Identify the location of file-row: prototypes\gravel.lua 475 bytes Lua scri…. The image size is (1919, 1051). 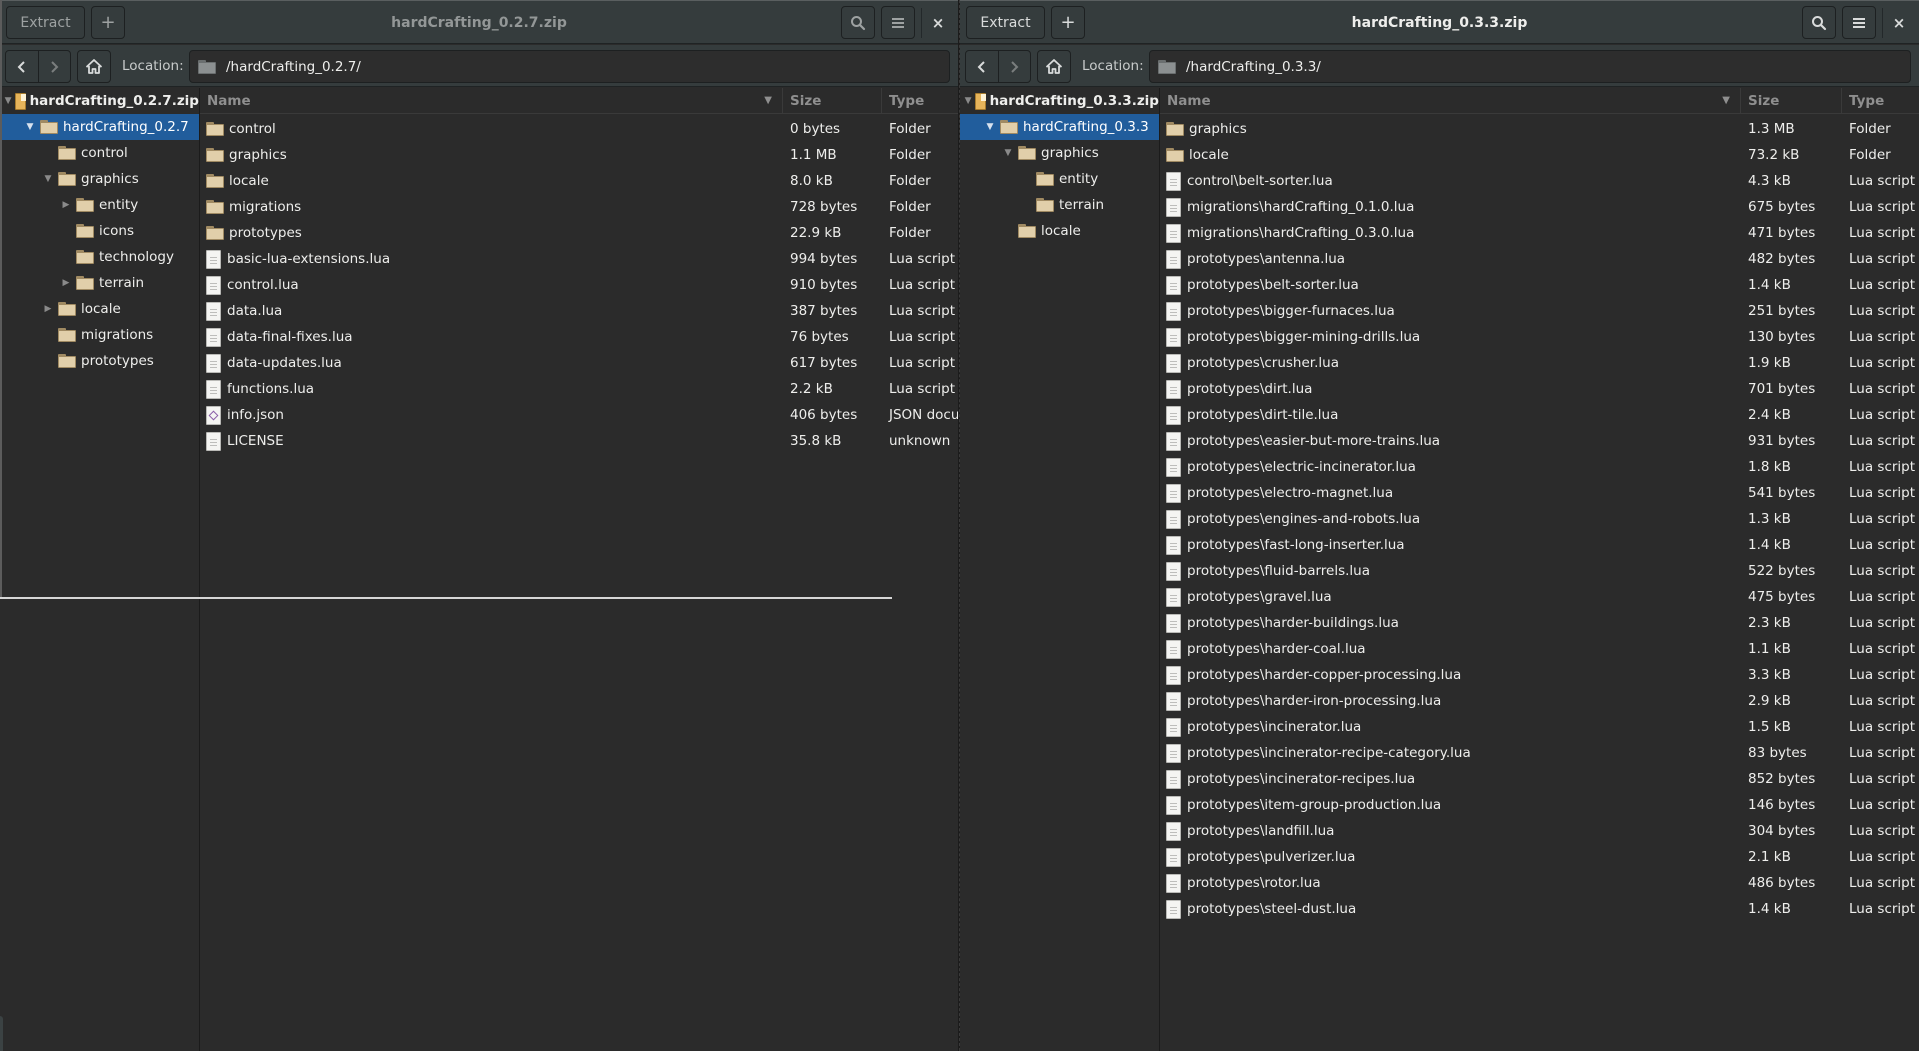
(1539, 597).